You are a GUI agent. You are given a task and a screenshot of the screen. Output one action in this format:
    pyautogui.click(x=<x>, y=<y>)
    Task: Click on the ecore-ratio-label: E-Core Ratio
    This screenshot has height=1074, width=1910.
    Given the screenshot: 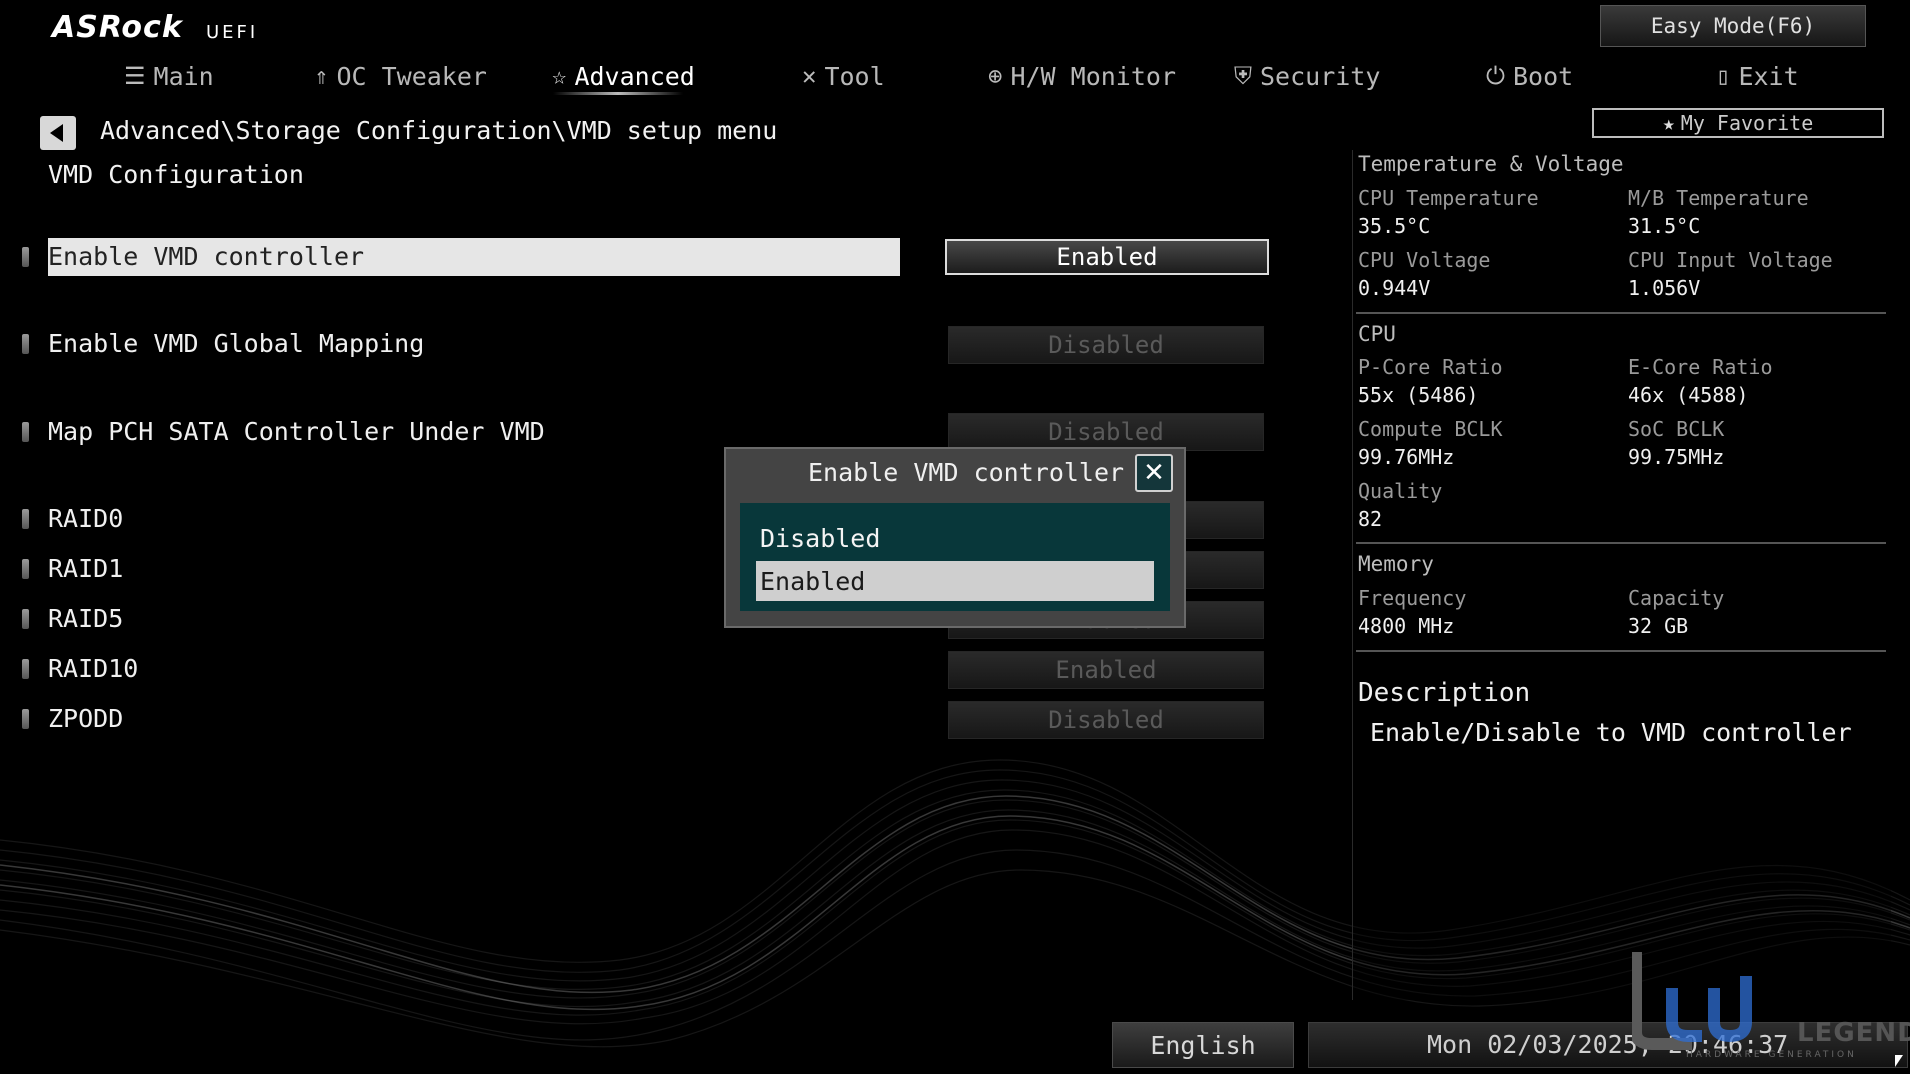 What is the action you would take?
    pyautogui.click(x=1700, y=367)
    